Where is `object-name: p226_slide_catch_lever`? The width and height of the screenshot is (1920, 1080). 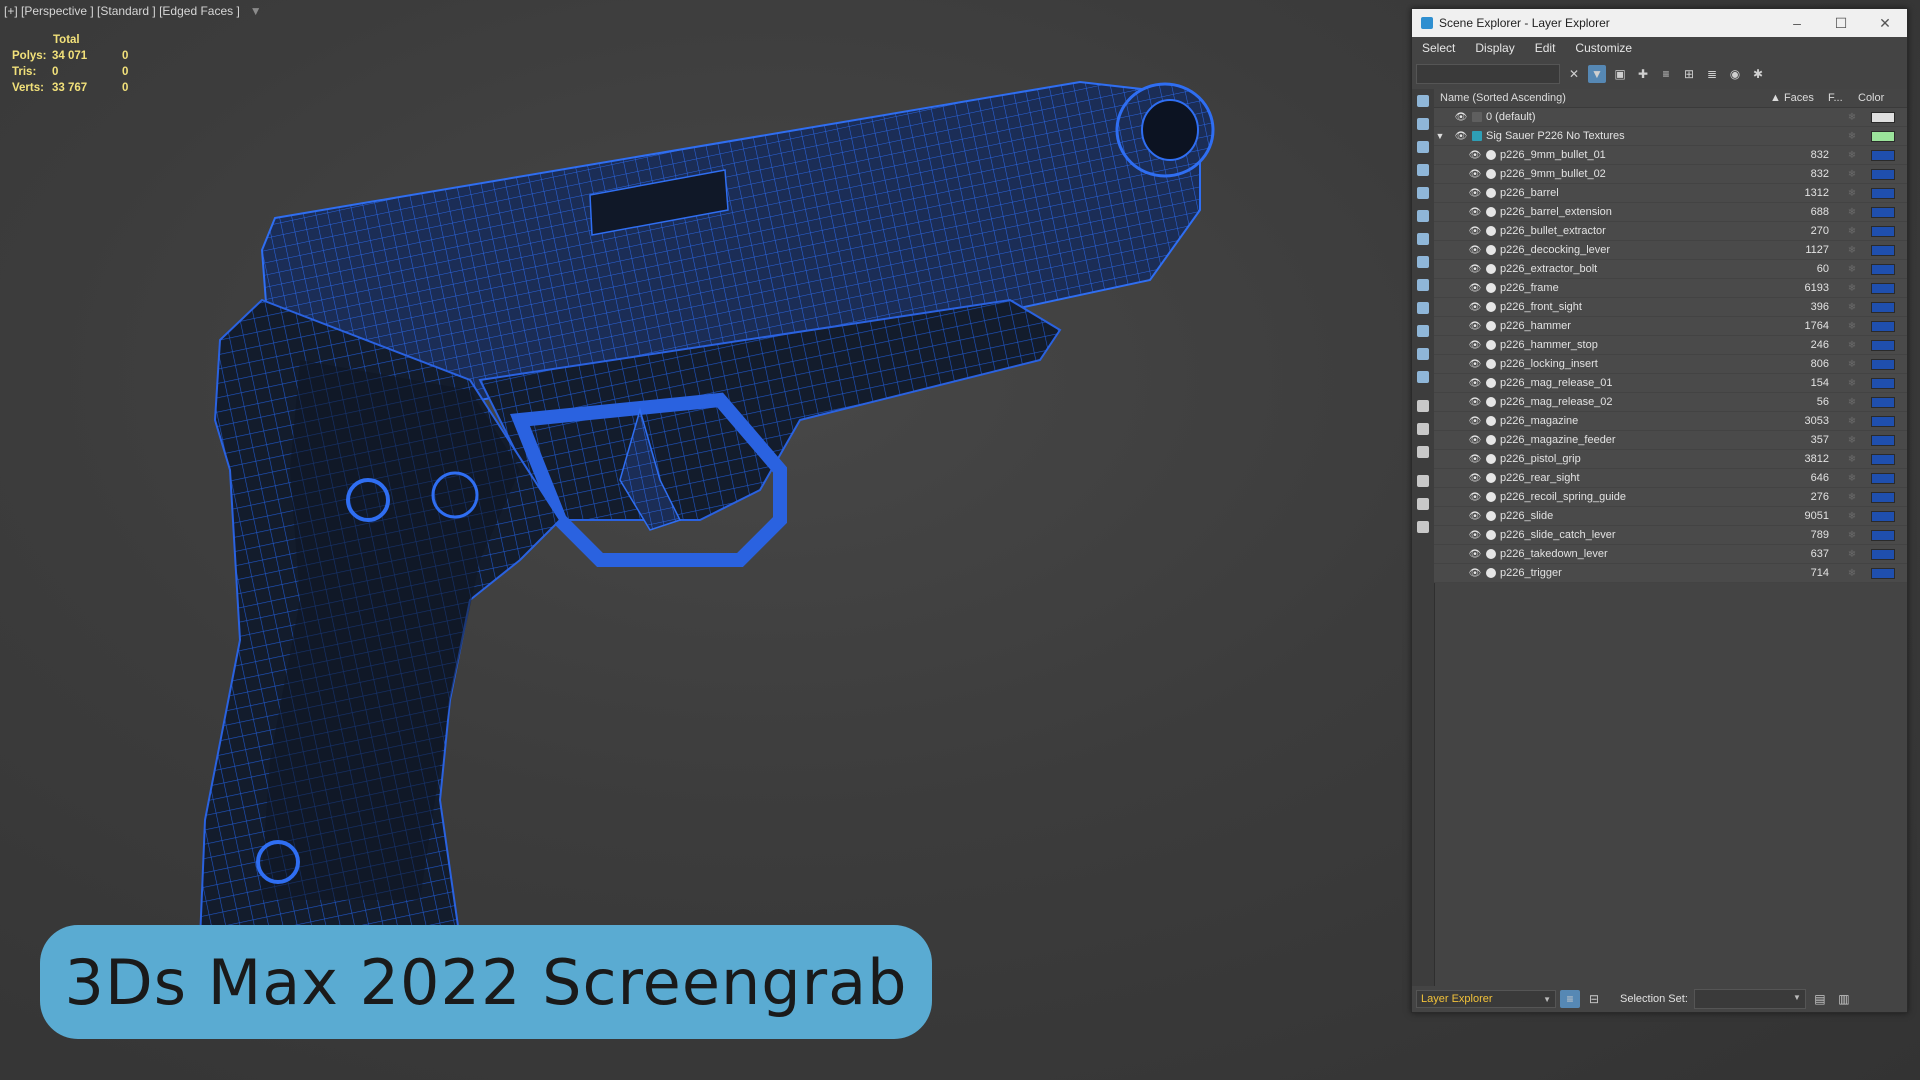
object-name: p226_slide_catch_lever is located at coordinates (1640, 535).